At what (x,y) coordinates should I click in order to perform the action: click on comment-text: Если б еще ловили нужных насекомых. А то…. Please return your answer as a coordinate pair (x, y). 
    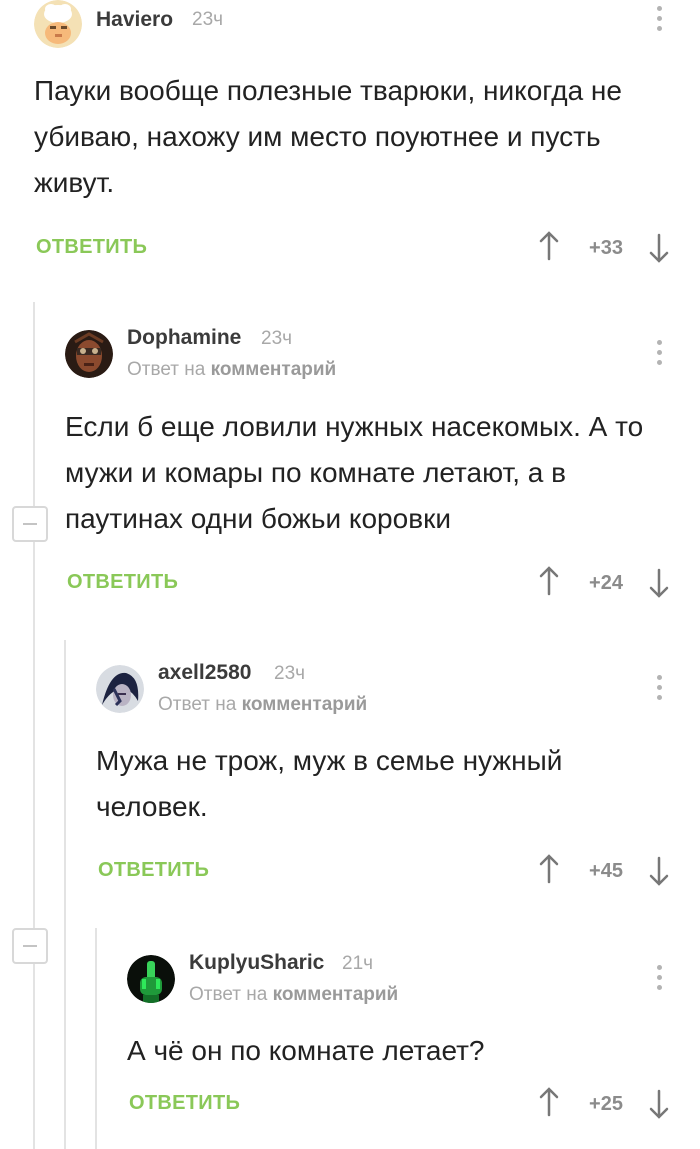
    Looking at the image, I should click on (354, 472).